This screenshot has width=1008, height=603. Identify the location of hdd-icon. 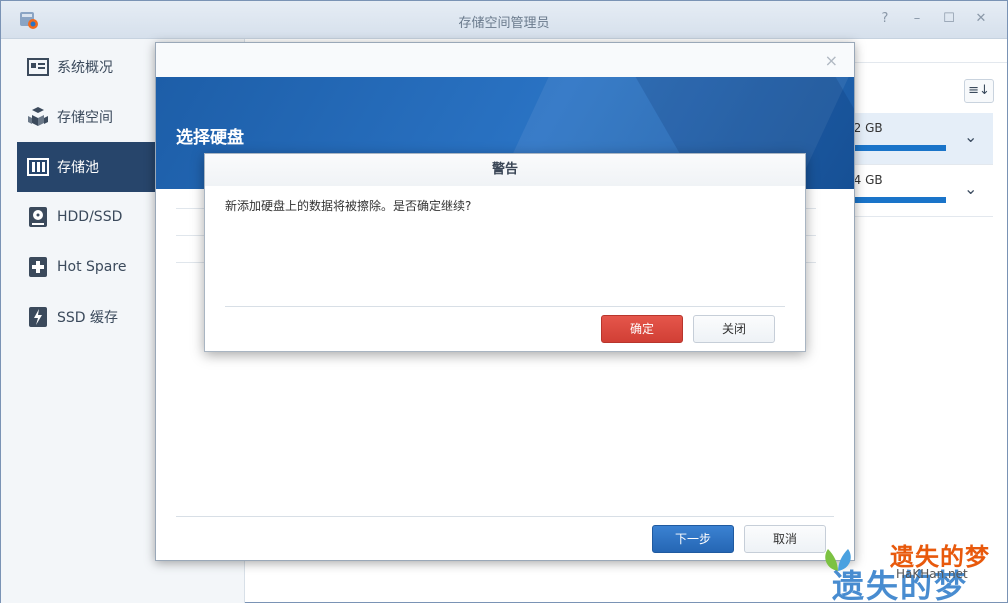
(38, 217).